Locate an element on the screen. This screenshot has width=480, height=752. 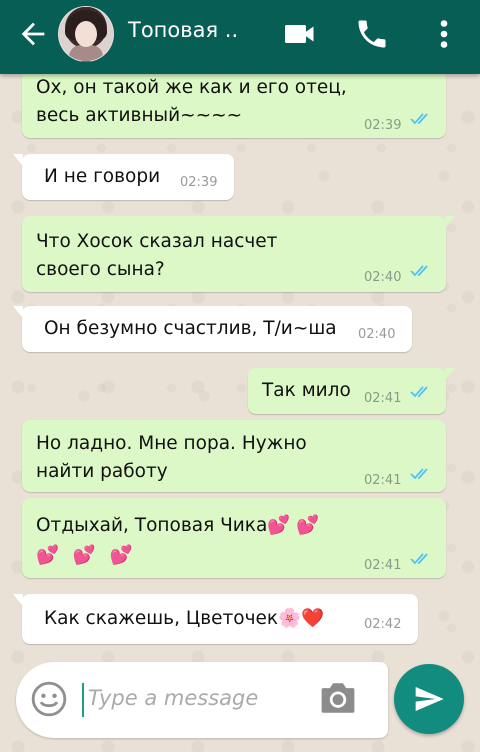
message-text: Что Хосок сказал насчет is located at coordinates (157, 241).